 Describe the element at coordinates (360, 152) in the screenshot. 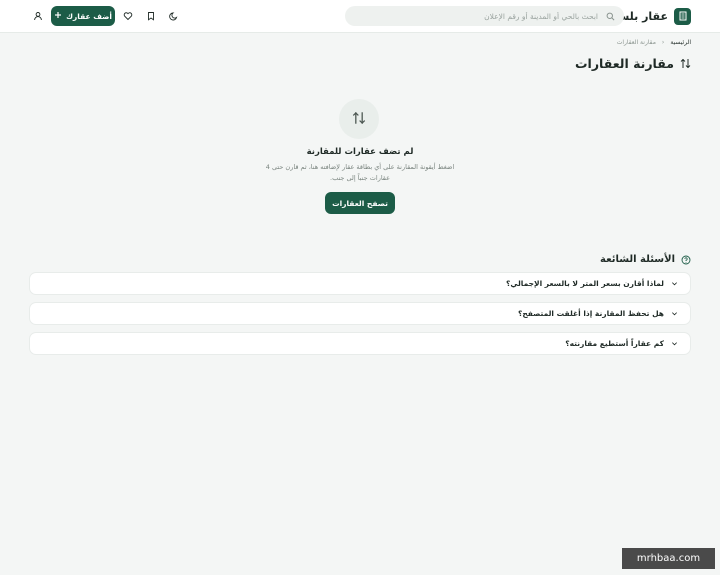

I see `empty-state-title: لم تضف عقارات للمقارنة` at that location.